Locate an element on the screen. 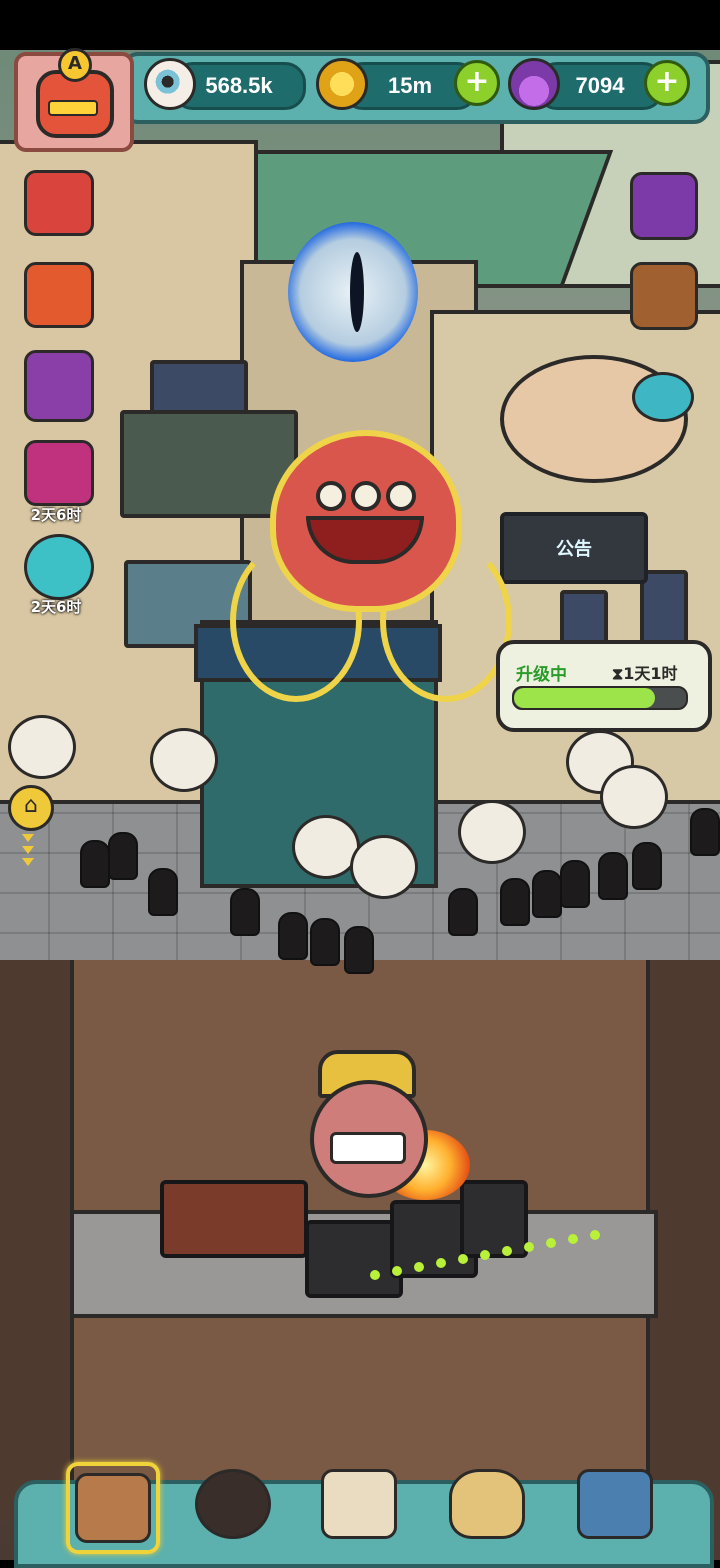 Image resolution: width=720 pixels, height=1568 pixels. octopus-sign is located at coordinates (366, 521).